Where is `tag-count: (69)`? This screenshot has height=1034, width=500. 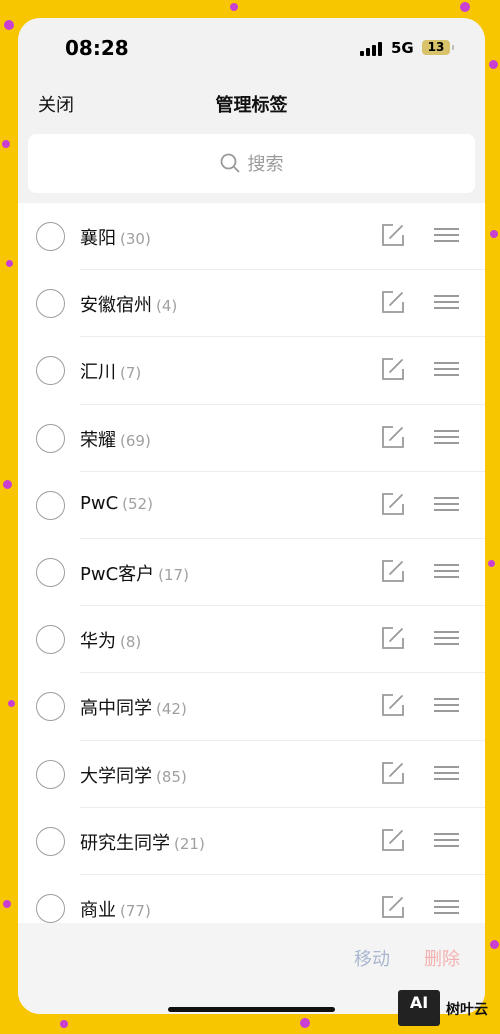 tag-count: (69) is located at coordinates (135, 440).